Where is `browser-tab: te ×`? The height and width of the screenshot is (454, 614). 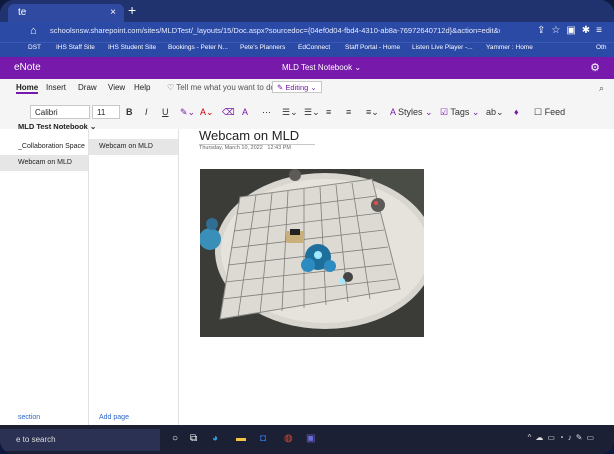 browser-tab: te × is located at coordinates (66, 13).